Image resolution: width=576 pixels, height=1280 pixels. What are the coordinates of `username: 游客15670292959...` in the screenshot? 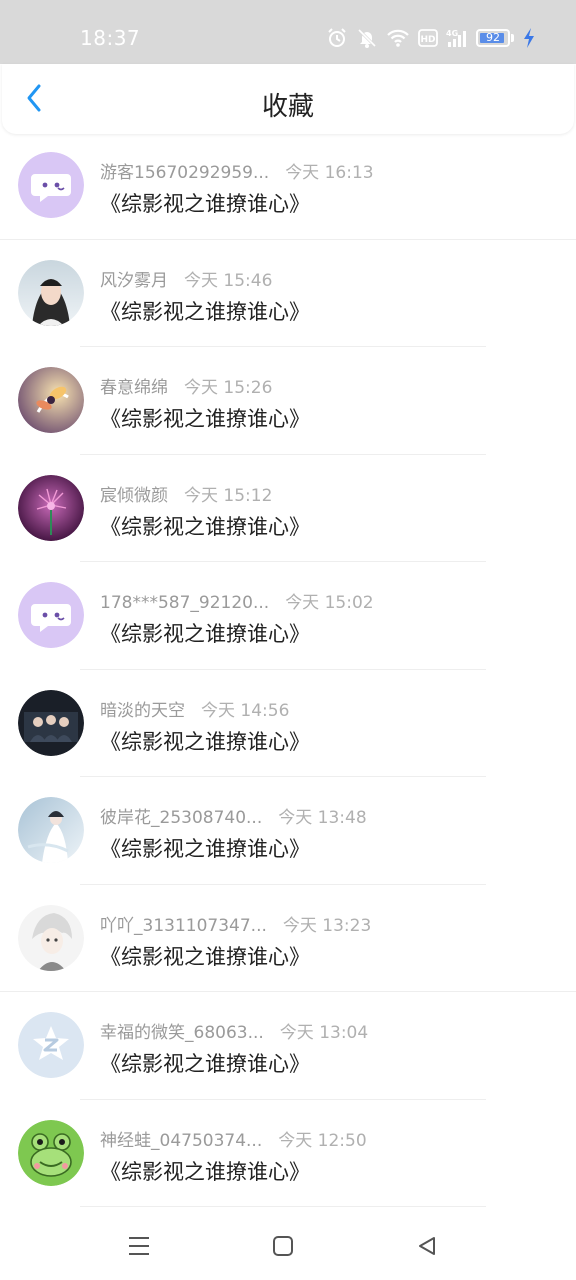 It's located at (185, 173).